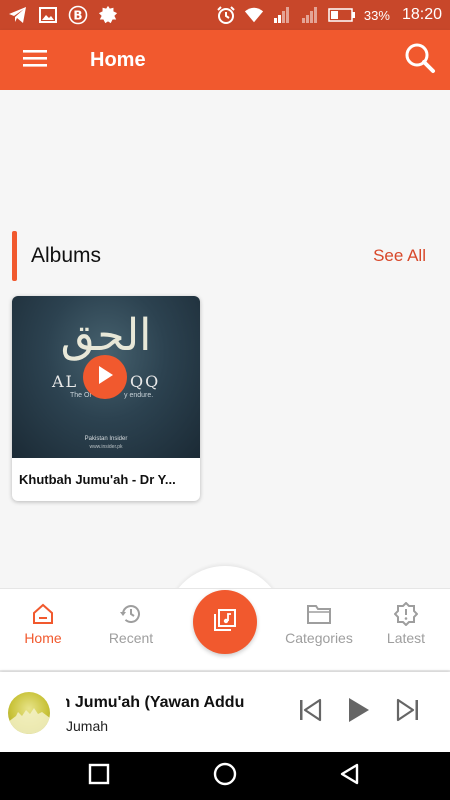  I want to click on section-accent-bar, so click(14, 256).